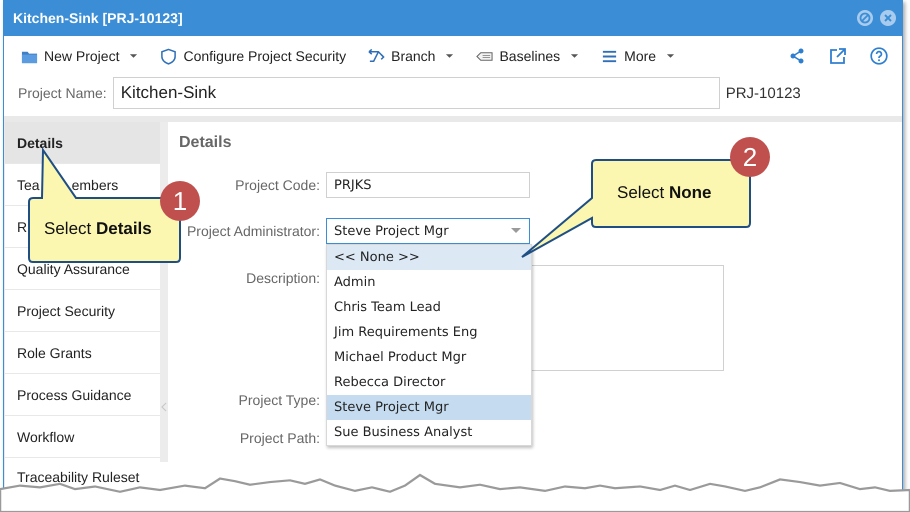  What do you see at coordinates (763, 93) in the screenshot?
I see `project-code-text: PRJ-10123` at bounding box center [763, 93].